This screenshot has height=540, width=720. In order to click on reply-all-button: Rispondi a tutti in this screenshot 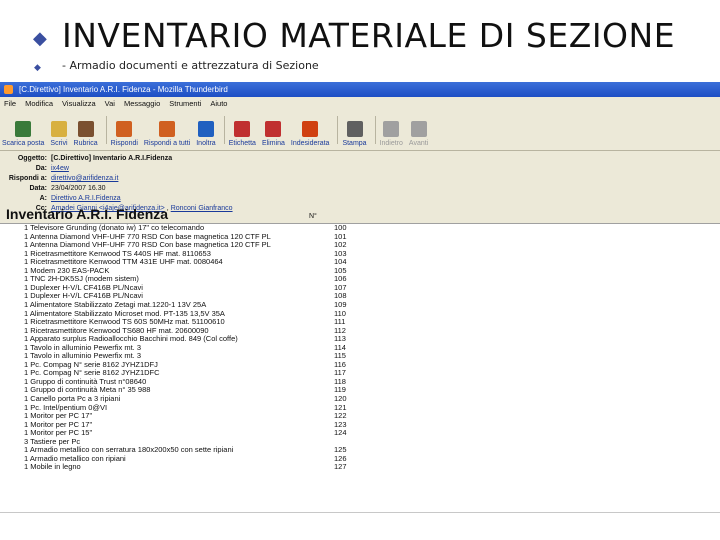, I will do `click(167, 135)`.